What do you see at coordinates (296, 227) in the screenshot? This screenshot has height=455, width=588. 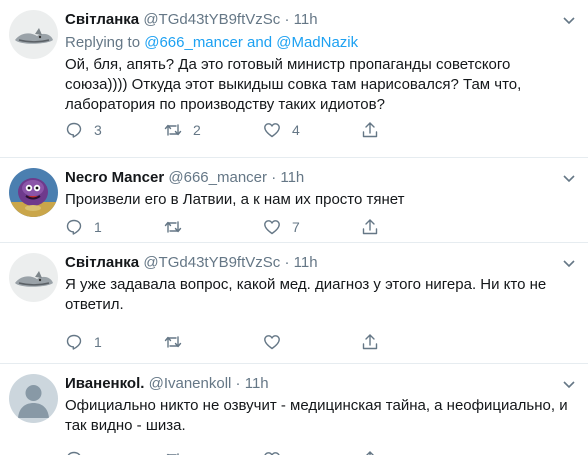 I see `like-count: 7` at bounding box center [296, 227].